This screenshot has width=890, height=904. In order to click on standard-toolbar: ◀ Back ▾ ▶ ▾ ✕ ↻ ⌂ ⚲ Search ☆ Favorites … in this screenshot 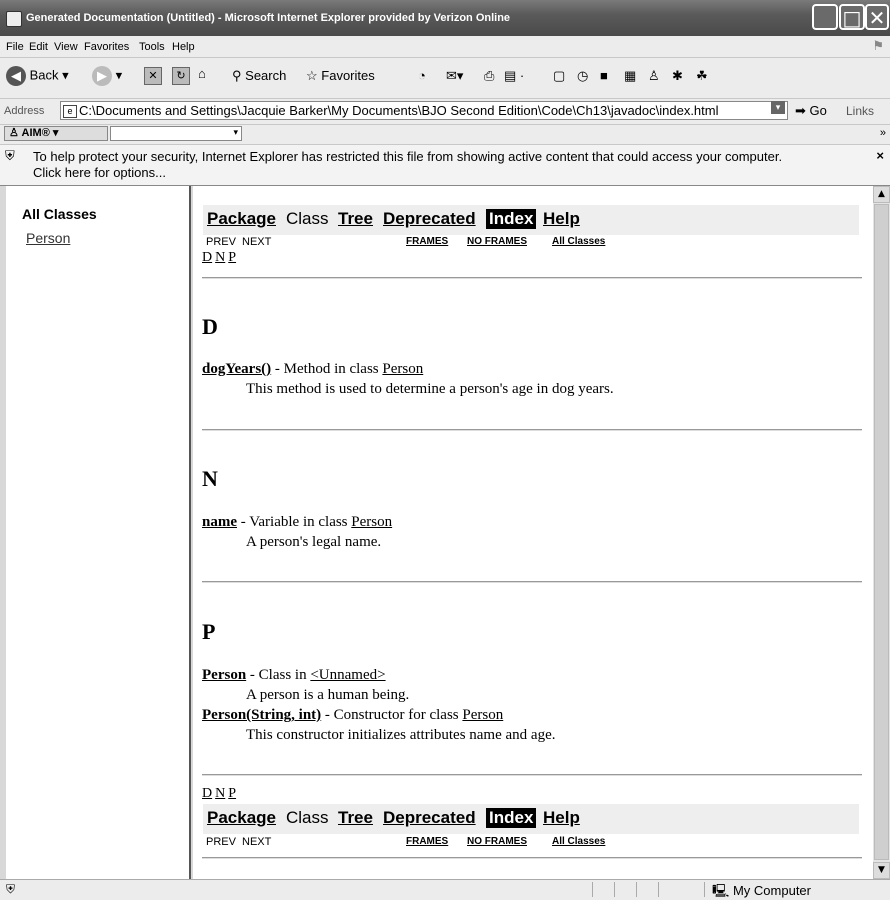, I will do `click(445, 78)`.